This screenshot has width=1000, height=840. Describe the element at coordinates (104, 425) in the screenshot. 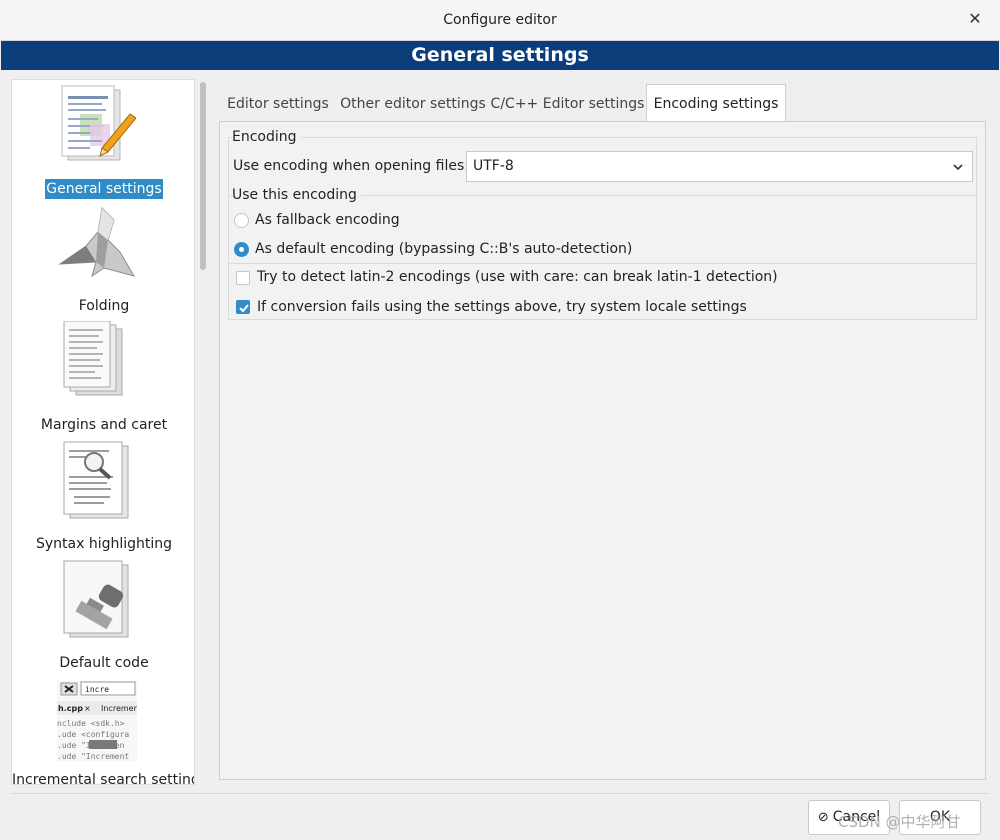

I see `sidebar-item-label: Margins and caret` at that location.